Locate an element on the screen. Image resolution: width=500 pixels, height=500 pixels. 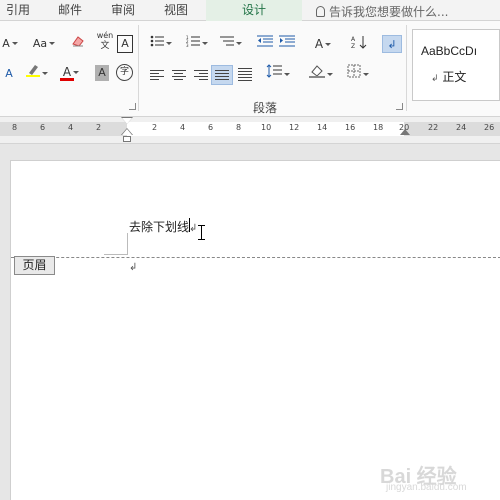
ruler-number: 22 is located at coordinates (433, 127).